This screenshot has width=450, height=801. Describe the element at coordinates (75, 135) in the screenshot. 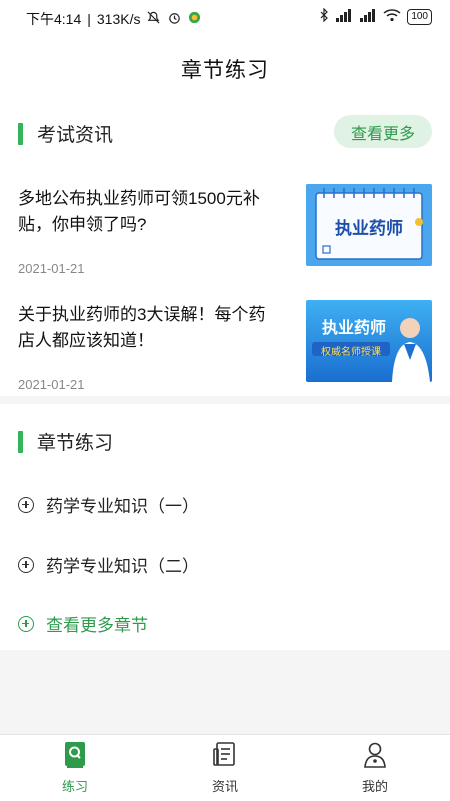

I see `news-section-title: 考试资讯` at that location.